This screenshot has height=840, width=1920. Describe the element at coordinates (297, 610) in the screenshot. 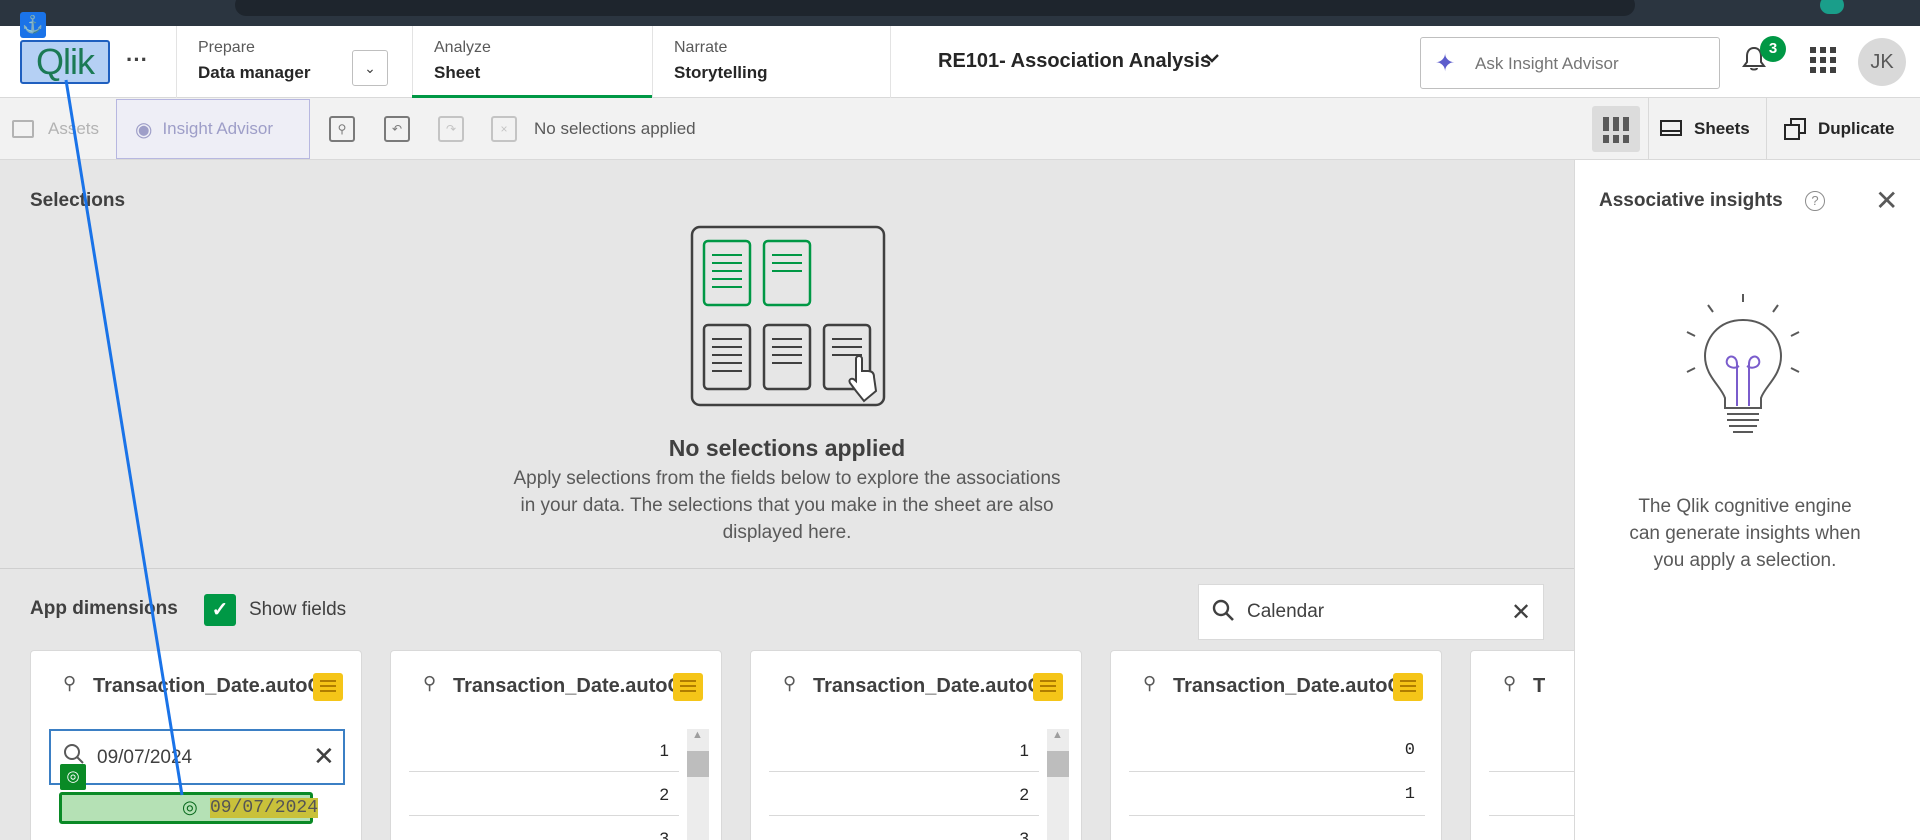

I see `show-fields-label: Show fields` at that location.